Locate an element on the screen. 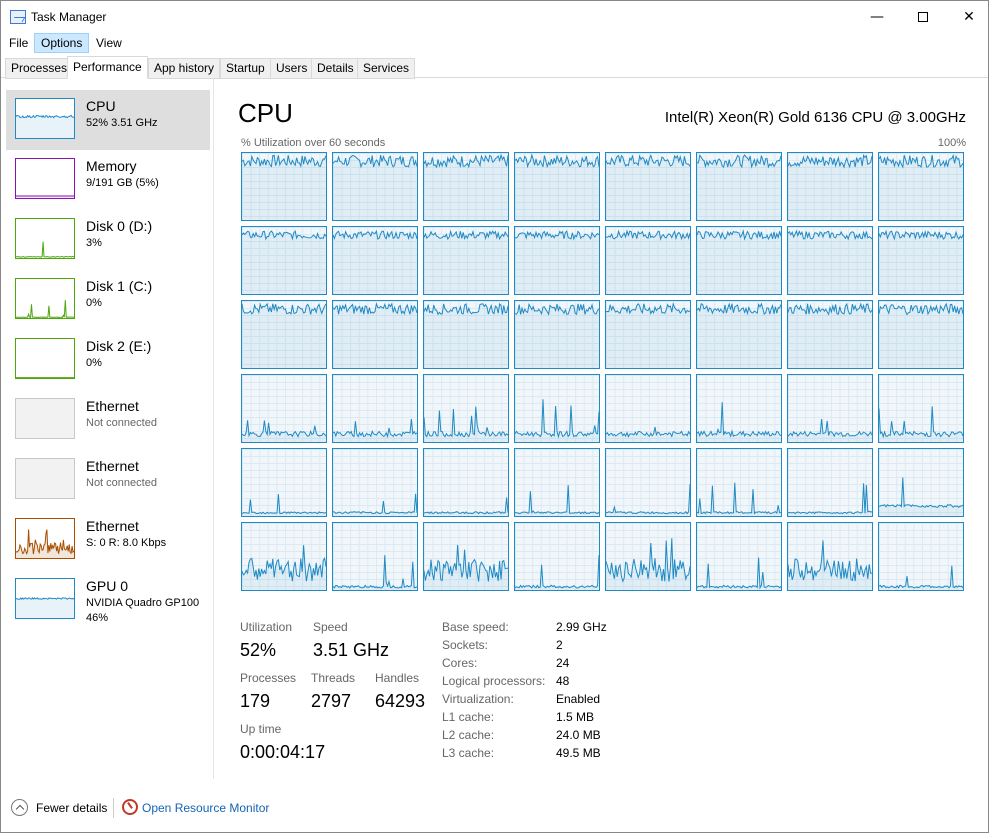 Image resolution: width=989 pixels, height=833 pixels. tab-services: Services is located at coordinates (386, 68).